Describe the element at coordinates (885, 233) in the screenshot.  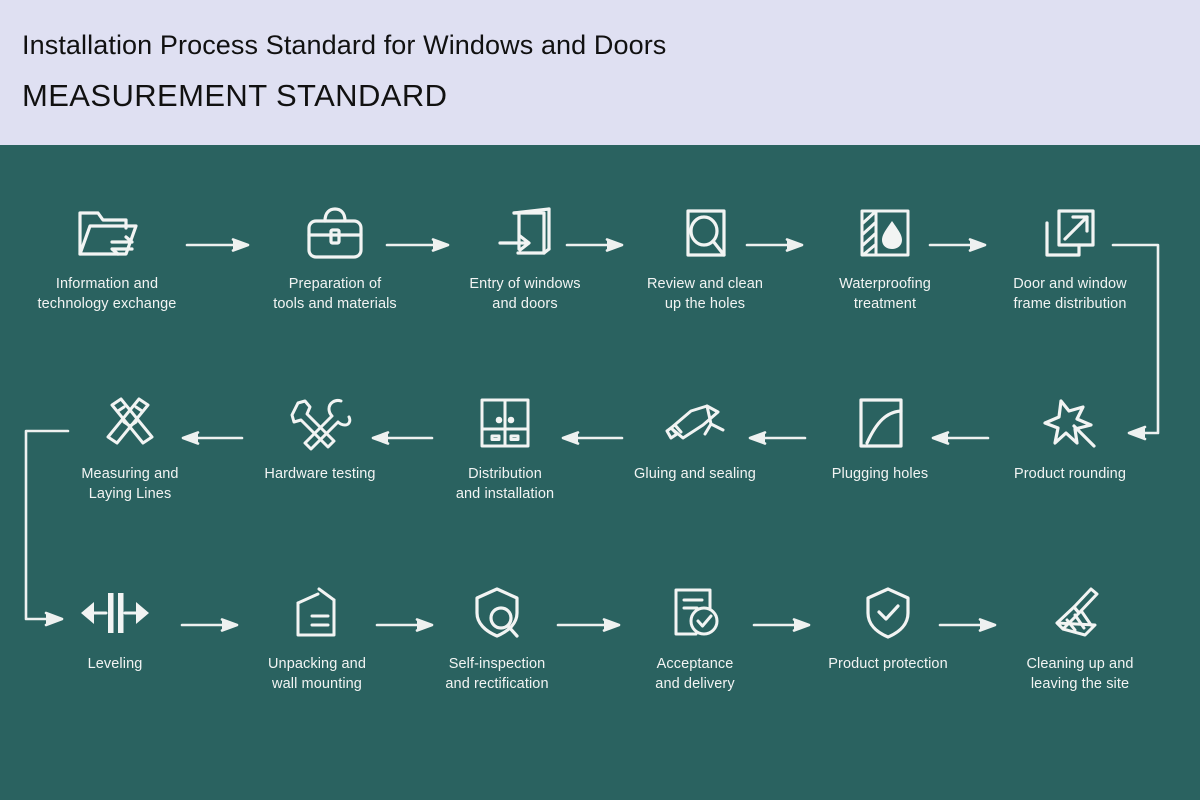
I see `waterdrop-panel-icon` at that location.